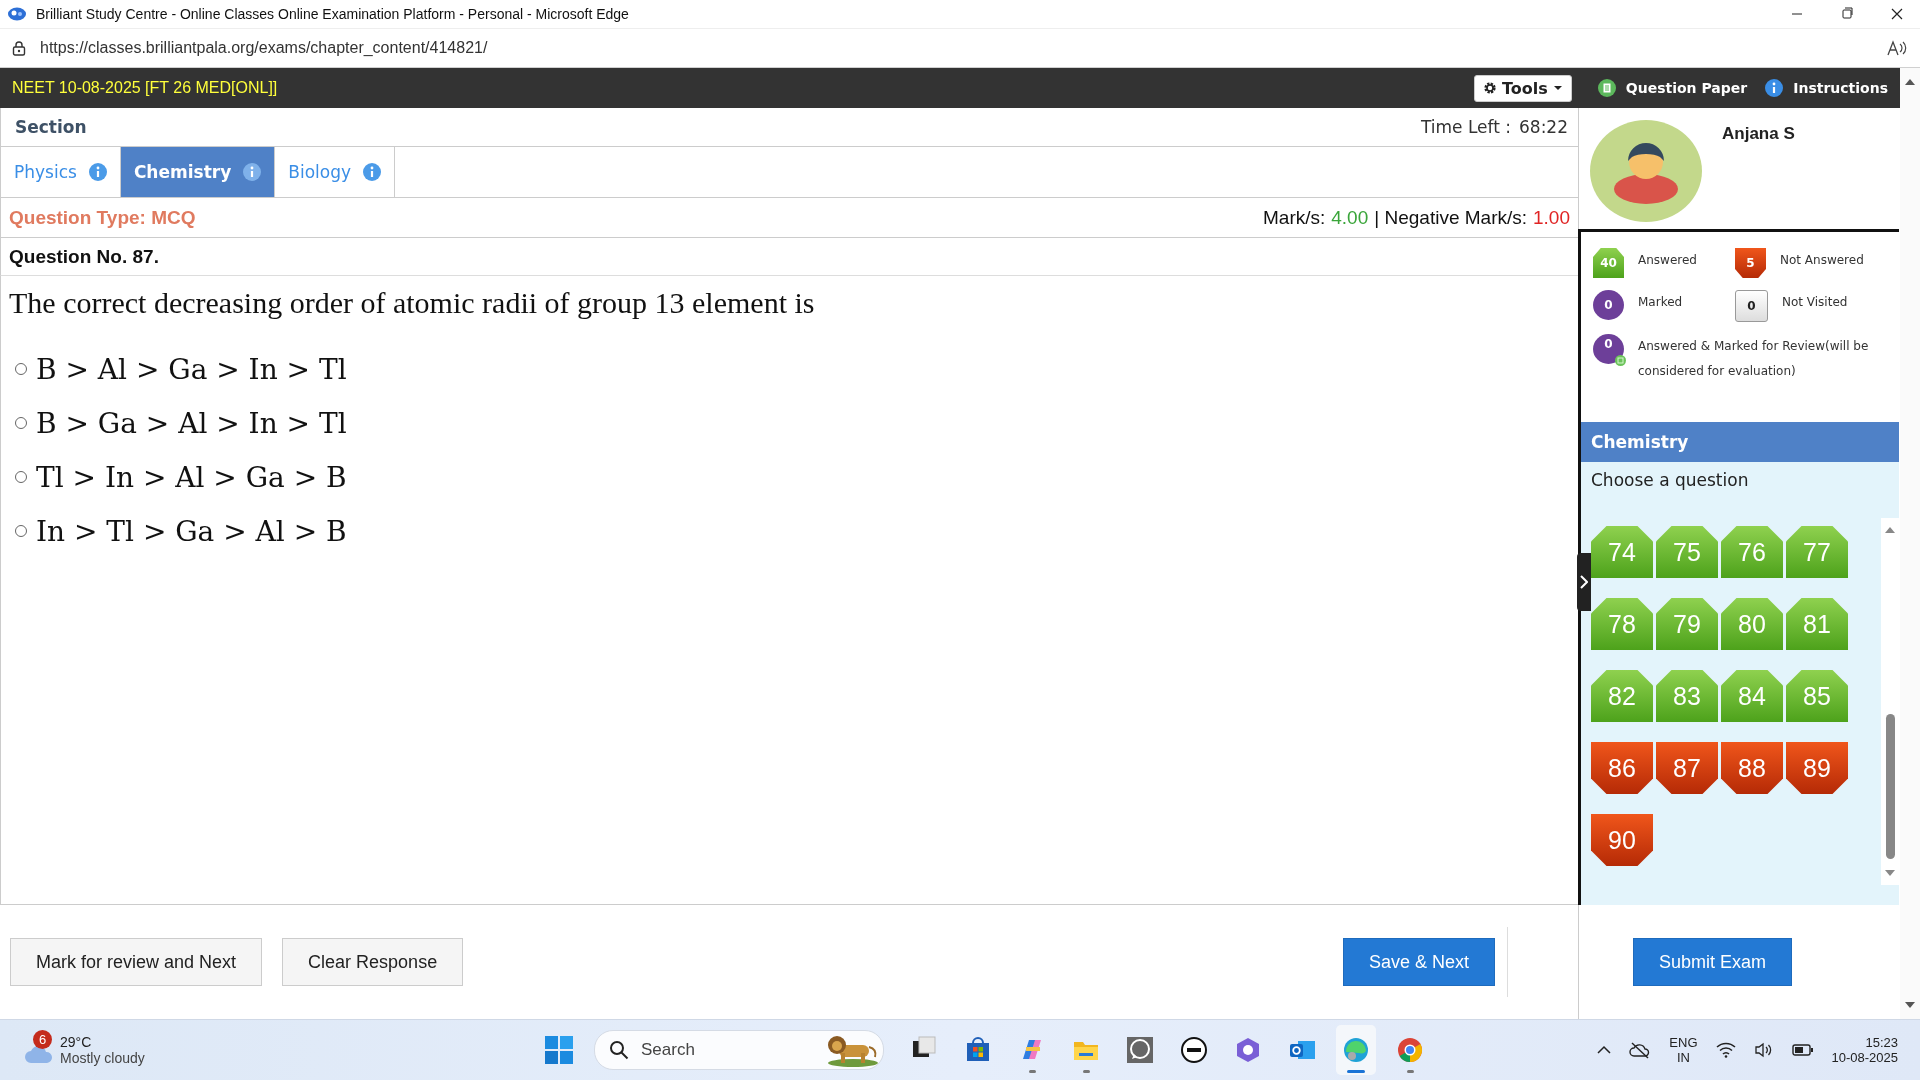 This screenshot has width=1920, height=1080. What do you see at coordinates (39, 1054) in the screenshot?
I see `cloud-icon` at bounding box center [39, 1054].